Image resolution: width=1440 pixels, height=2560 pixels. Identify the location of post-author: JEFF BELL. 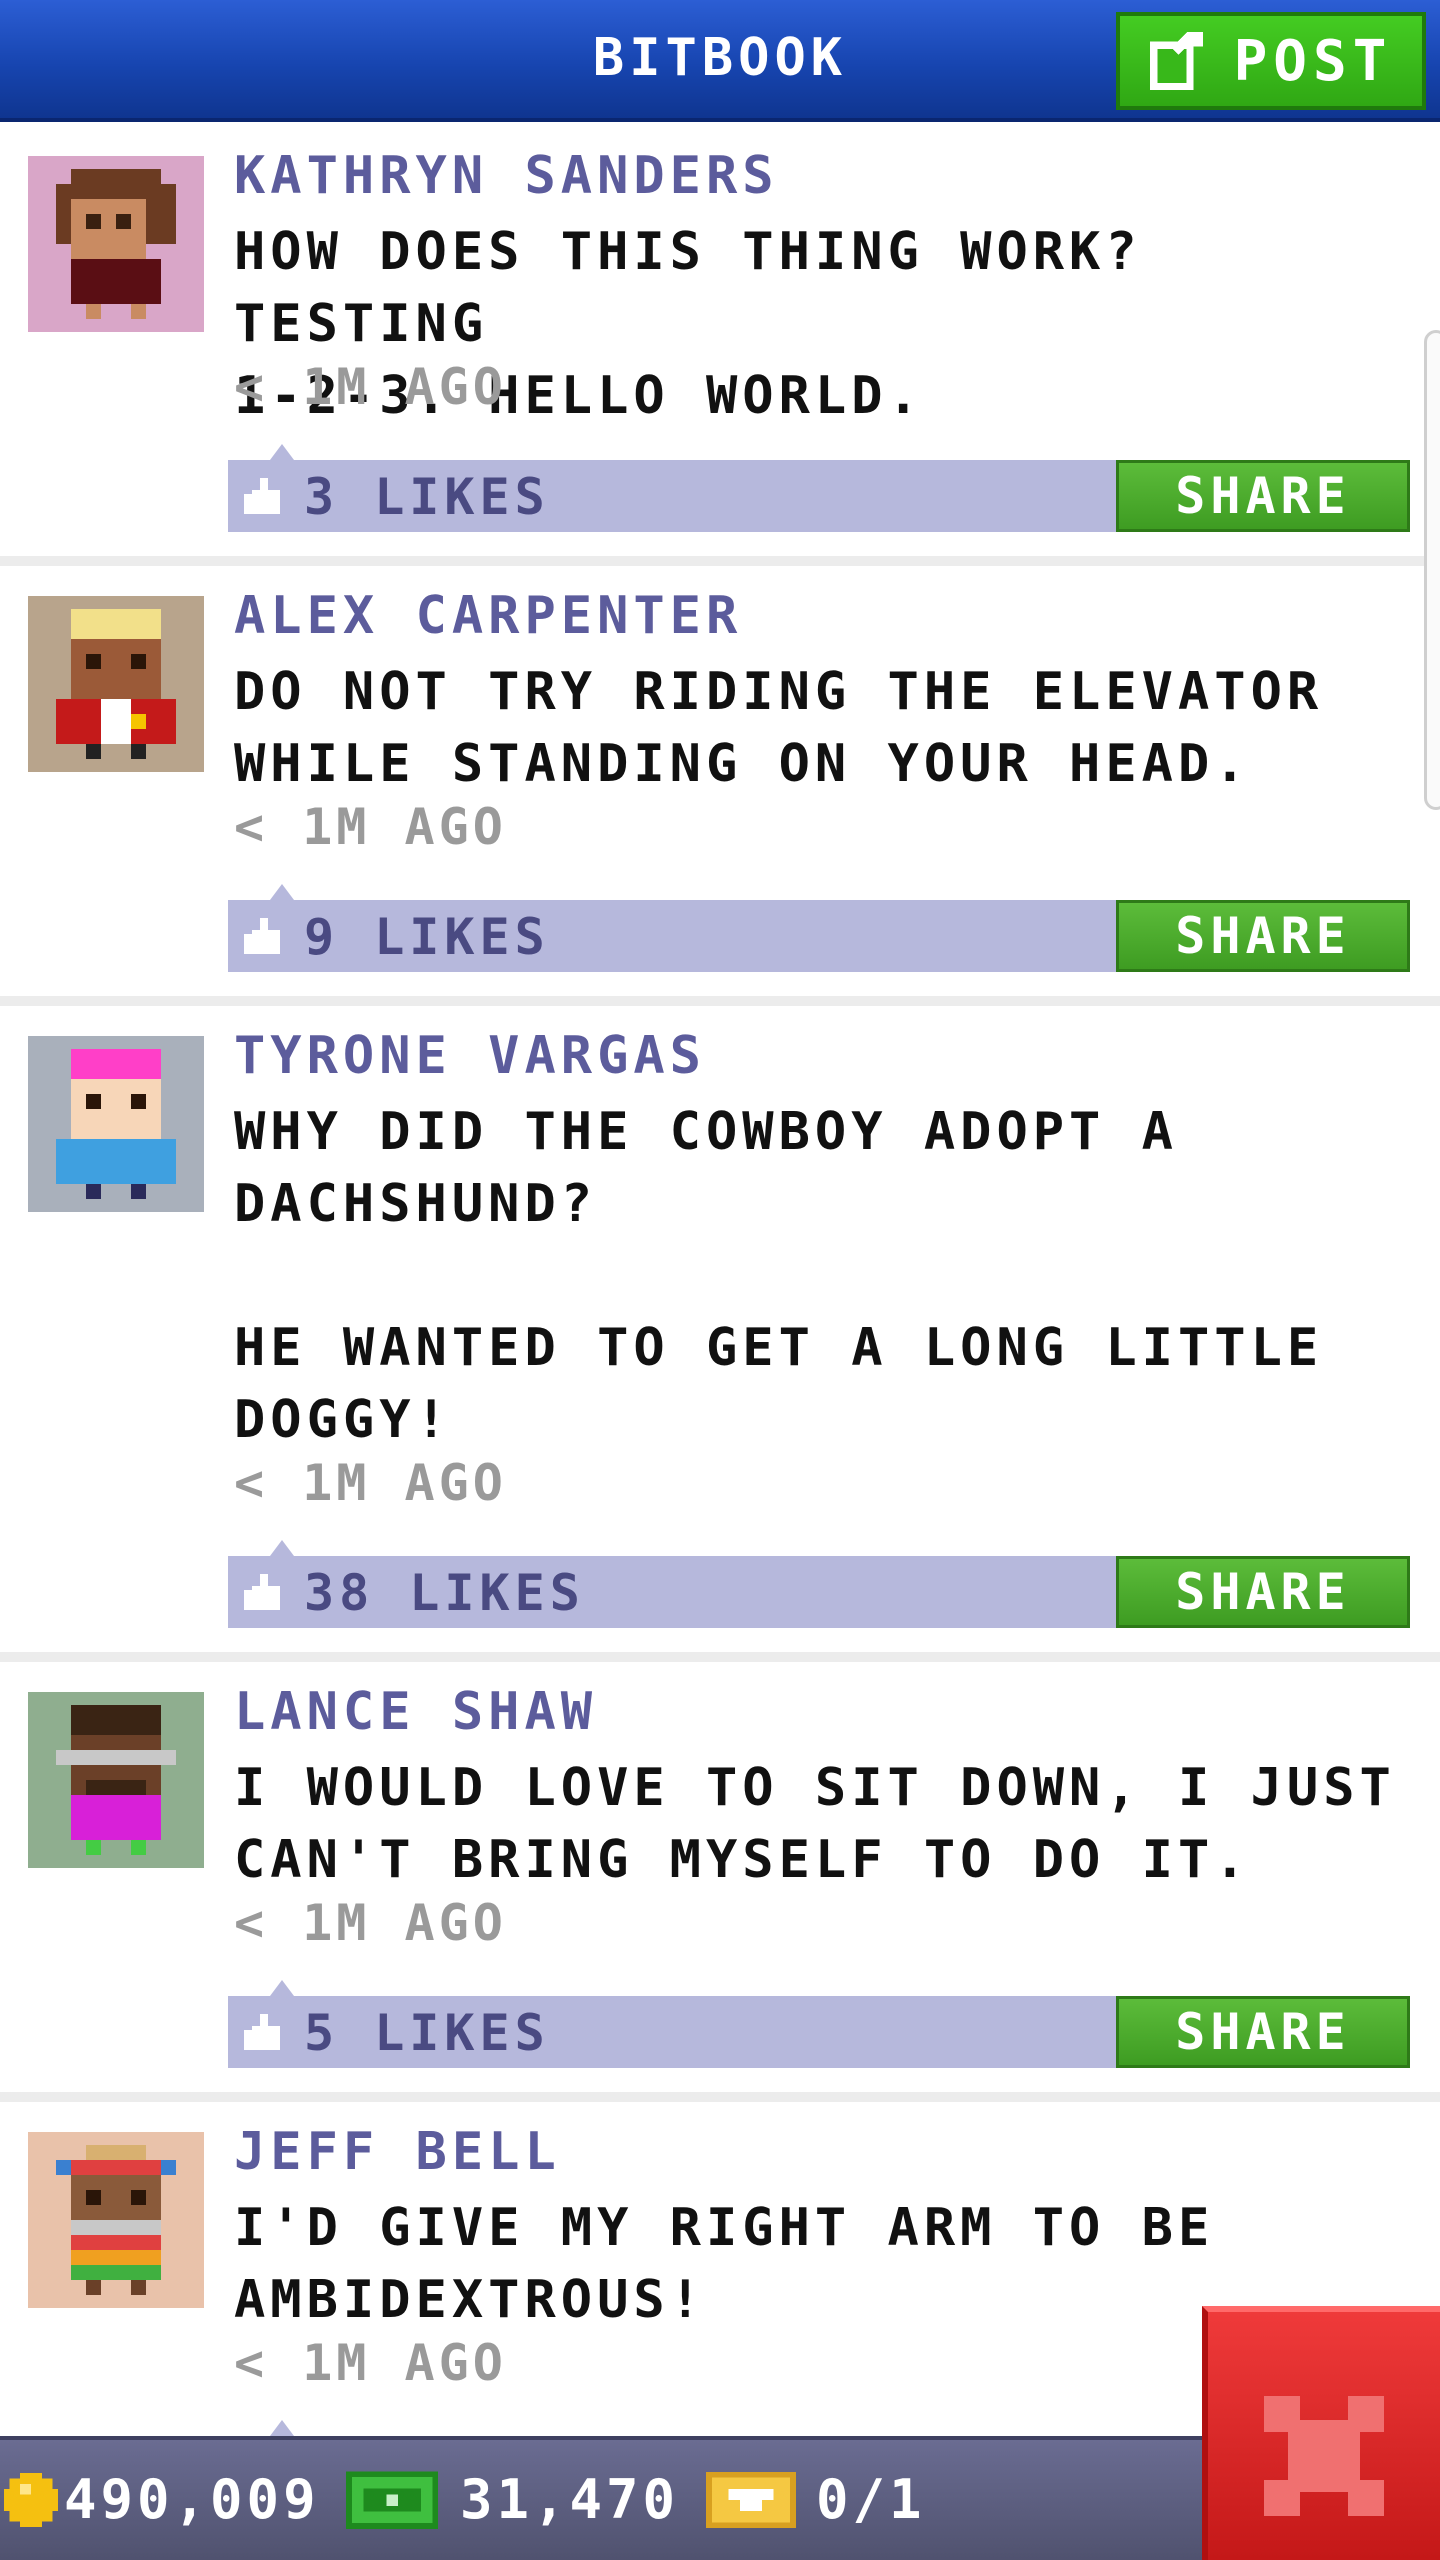
(397, 2152).